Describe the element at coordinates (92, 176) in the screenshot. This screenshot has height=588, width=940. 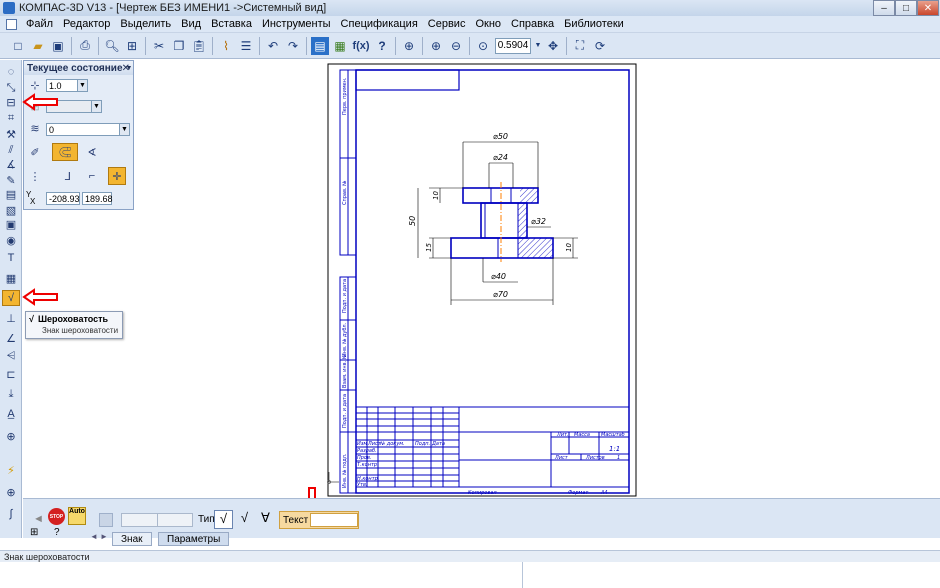
I see `ortho-mode-icon: ⌐` at that location.